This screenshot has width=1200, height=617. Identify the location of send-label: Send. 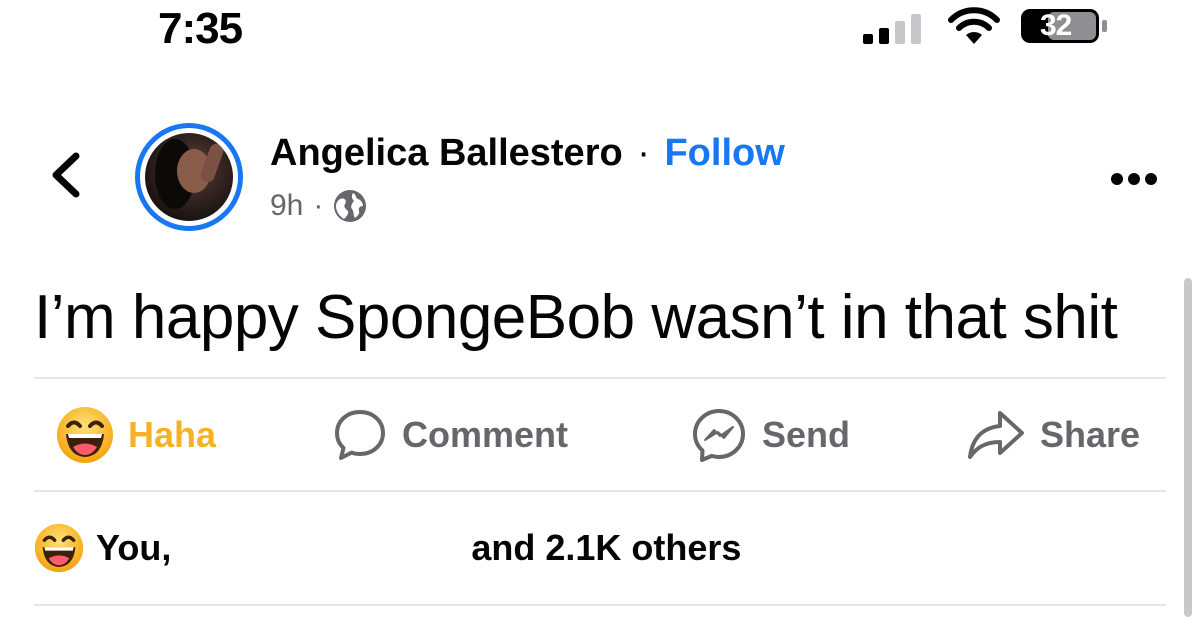
(806, 434).